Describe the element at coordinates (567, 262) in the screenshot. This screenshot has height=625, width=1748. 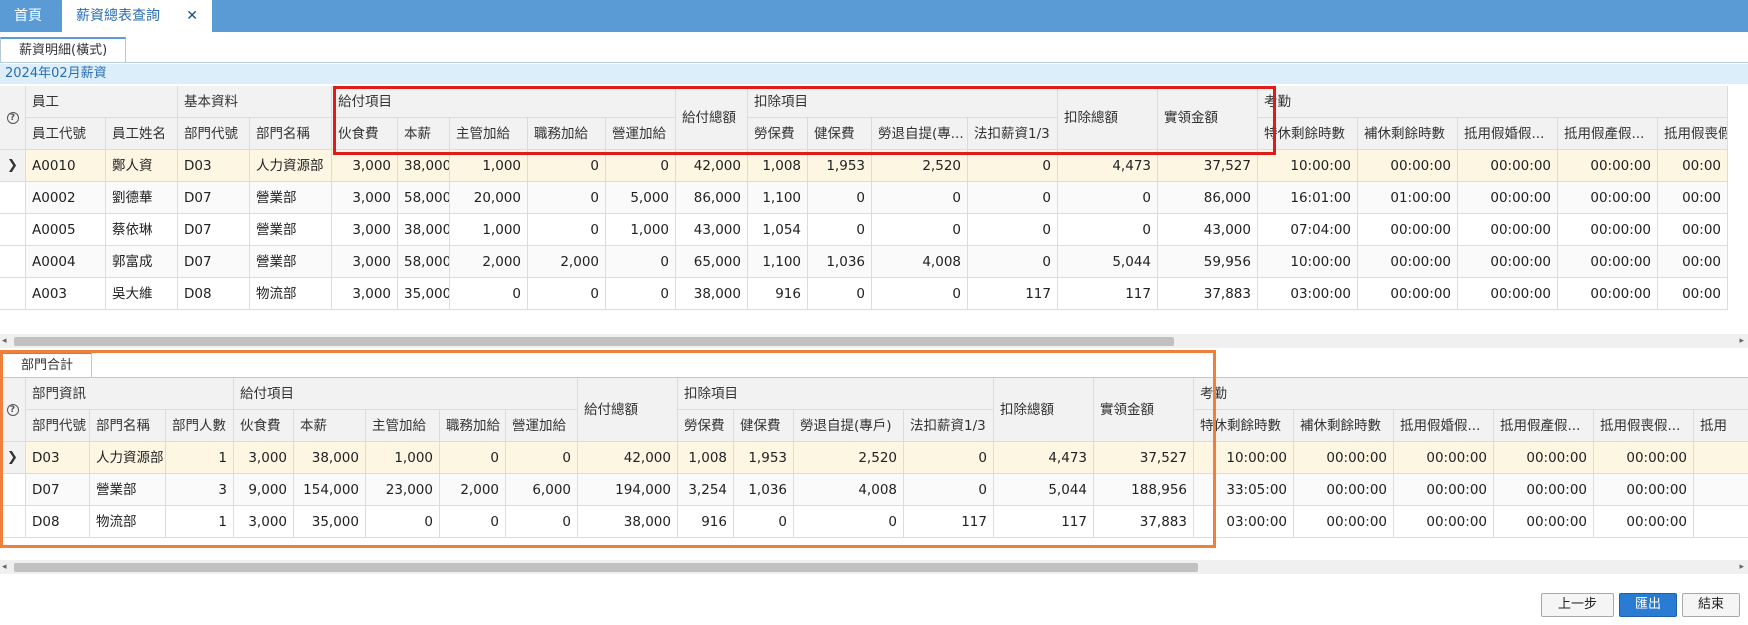
I see `table-cell: 2,000` at that location.